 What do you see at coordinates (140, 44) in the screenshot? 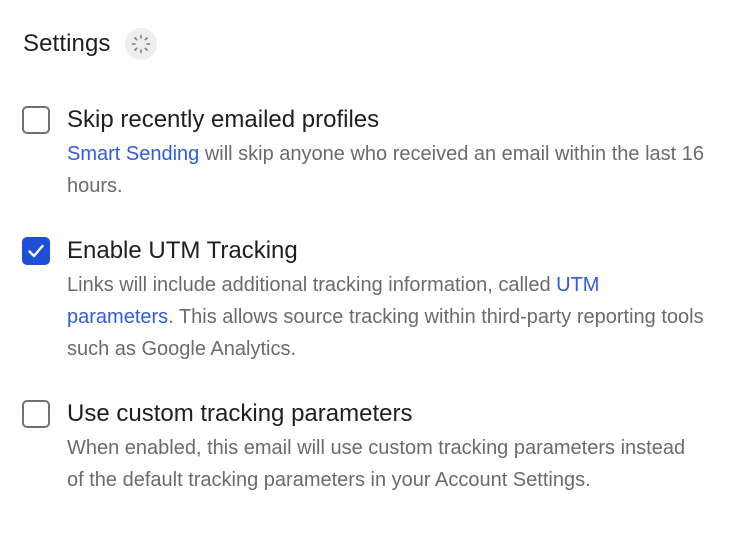
I see `loading-spinner-icon` at bounding box center [140, 44].